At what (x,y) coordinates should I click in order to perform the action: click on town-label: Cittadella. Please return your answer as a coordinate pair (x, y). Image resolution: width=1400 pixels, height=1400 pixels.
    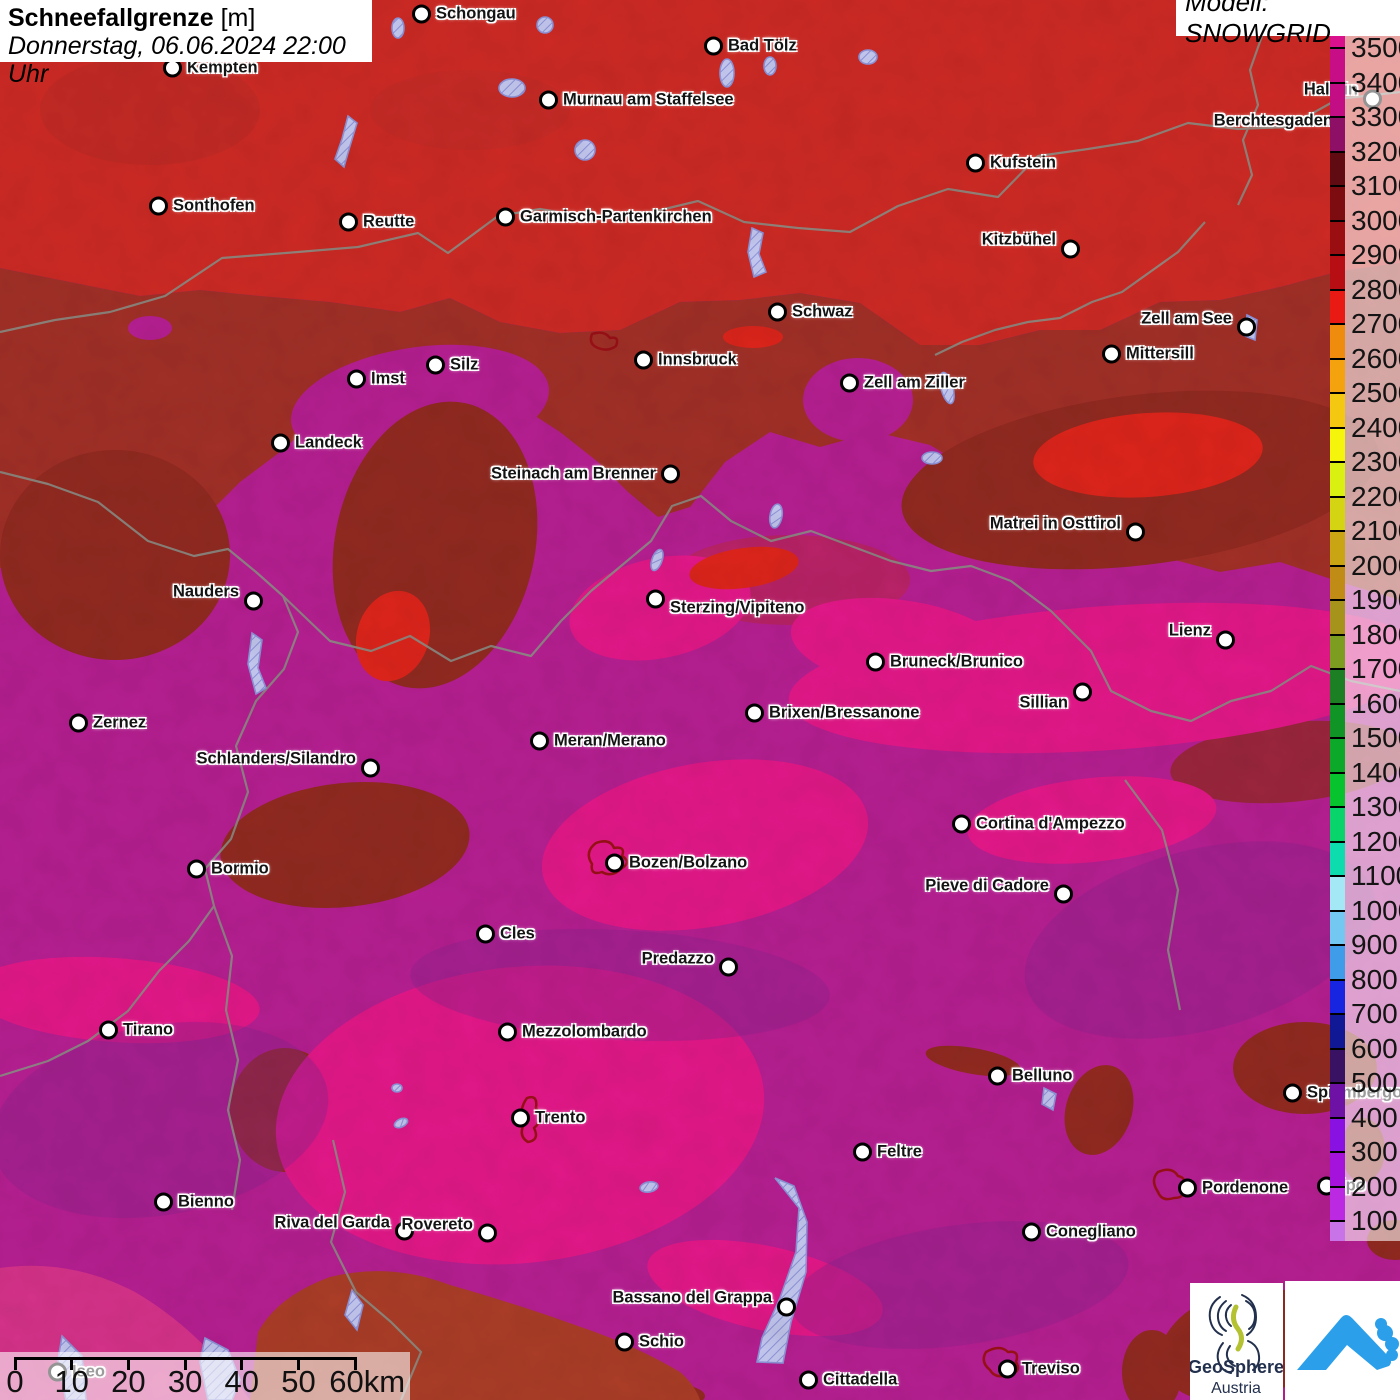
    Looking at the image, I should click on (860, 1379).